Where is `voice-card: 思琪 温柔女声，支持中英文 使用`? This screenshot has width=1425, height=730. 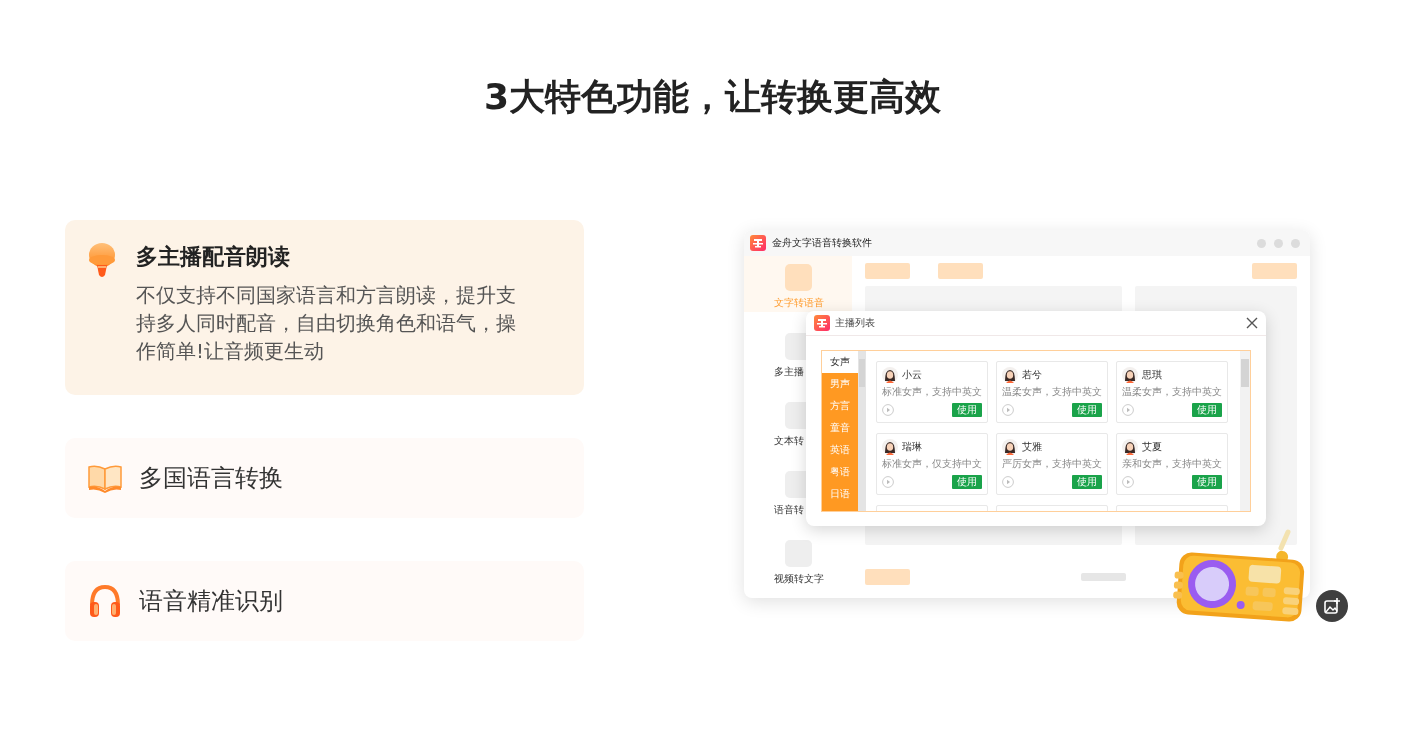
voice-card: 思琪 温柔女声，支持中英文 使用 is located at coordinates (1172, 392).